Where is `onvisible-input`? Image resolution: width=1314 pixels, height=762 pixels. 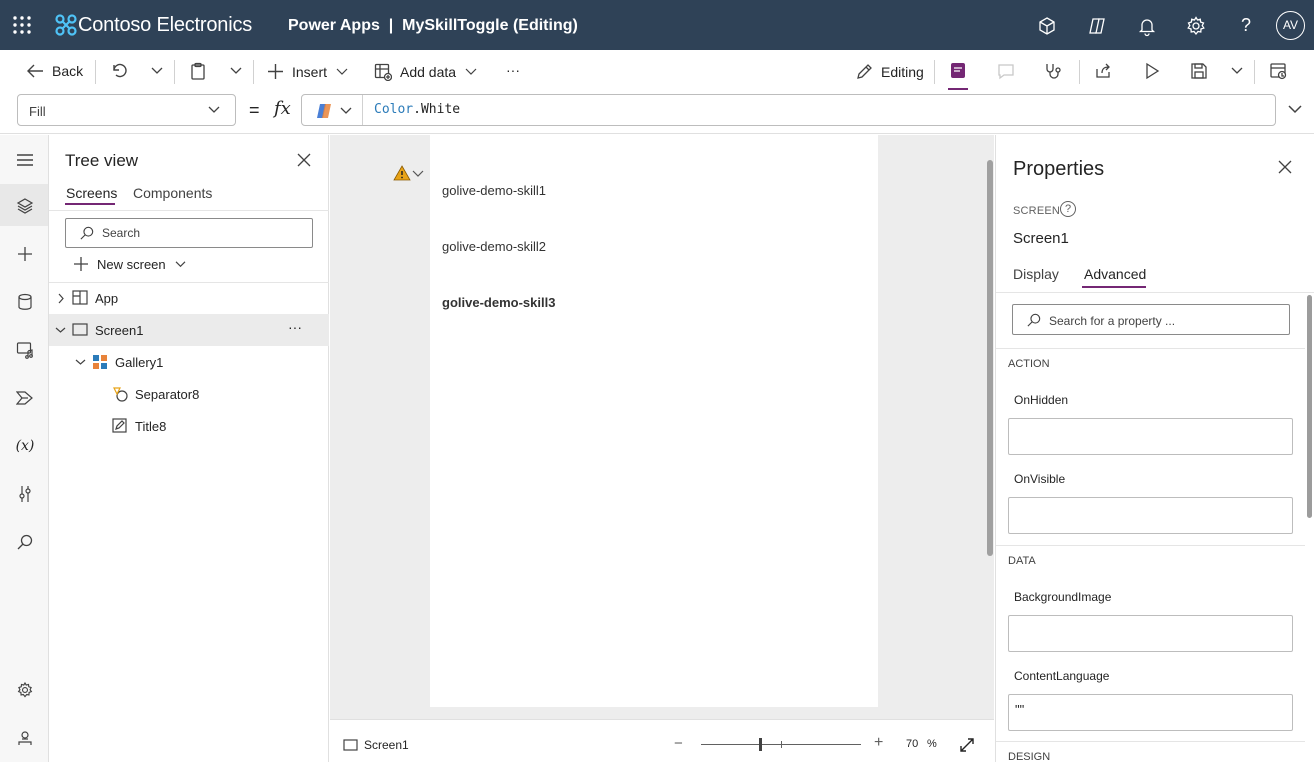 onvisible-input is located at coordinates (1150, 515).